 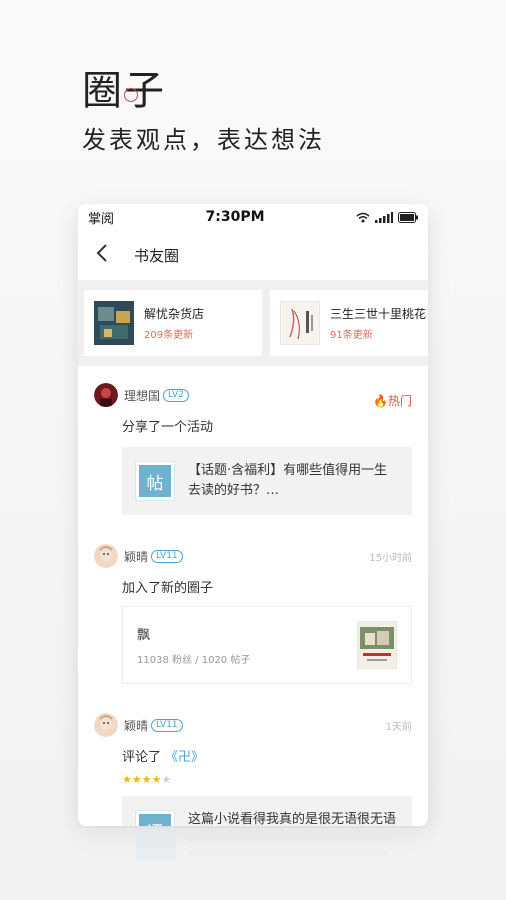 I want to click on signal-icon, so click(x=384, y=217).